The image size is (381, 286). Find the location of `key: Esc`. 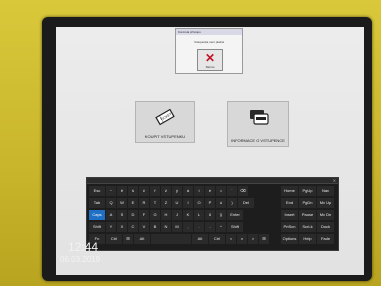

key: Esc is located at coordinates (97, 191).